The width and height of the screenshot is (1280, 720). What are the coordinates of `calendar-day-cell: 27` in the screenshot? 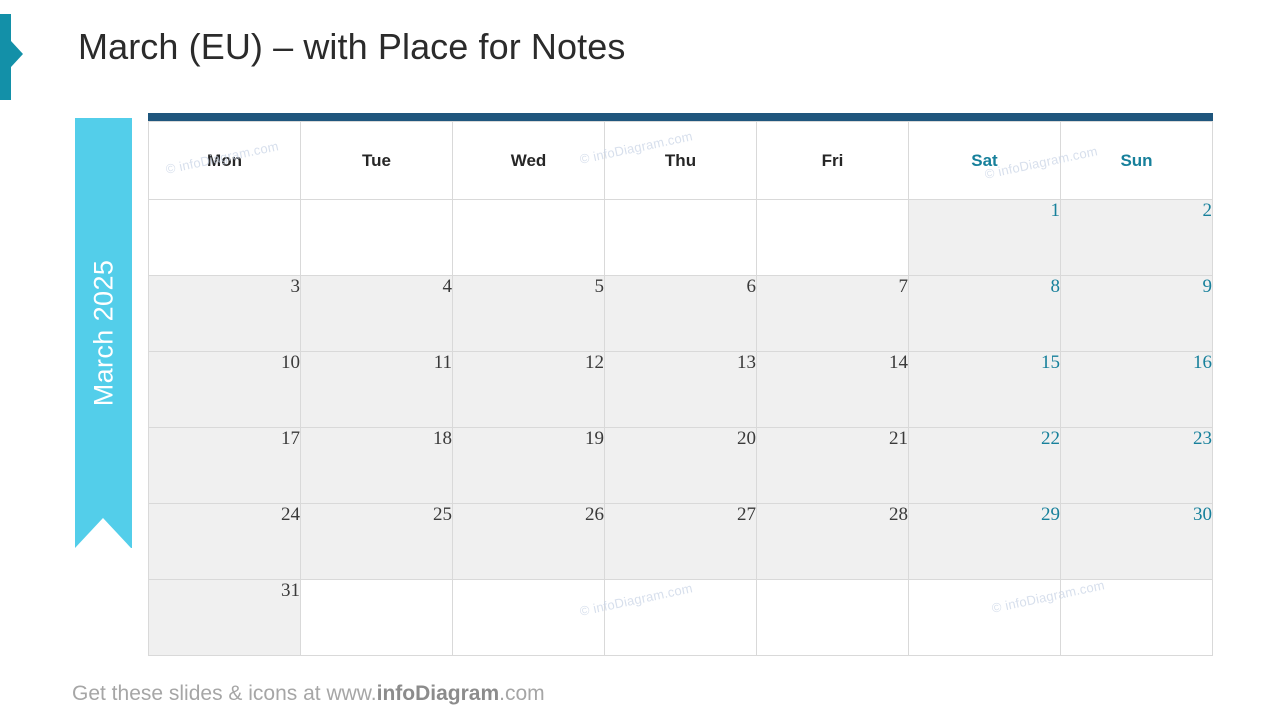 It's located at (680, 541).